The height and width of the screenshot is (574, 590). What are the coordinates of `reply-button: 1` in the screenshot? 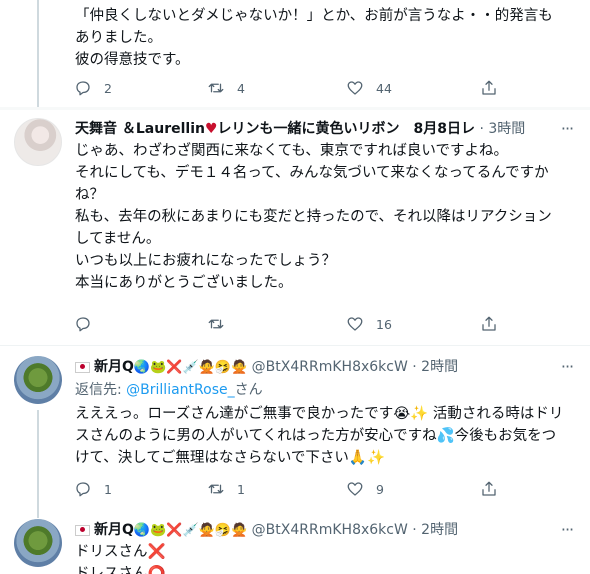 It's located at (93, 489).